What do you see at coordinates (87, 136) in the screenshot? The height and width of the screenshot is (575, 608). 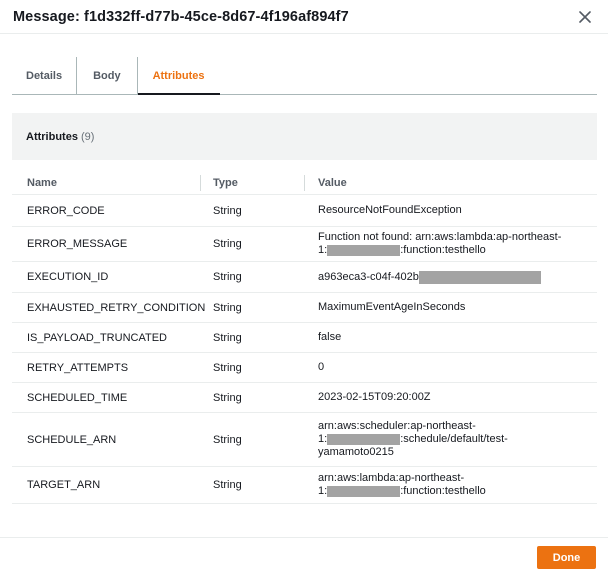 I see `attribute-count: (9)` at bounding box center [87, 136].